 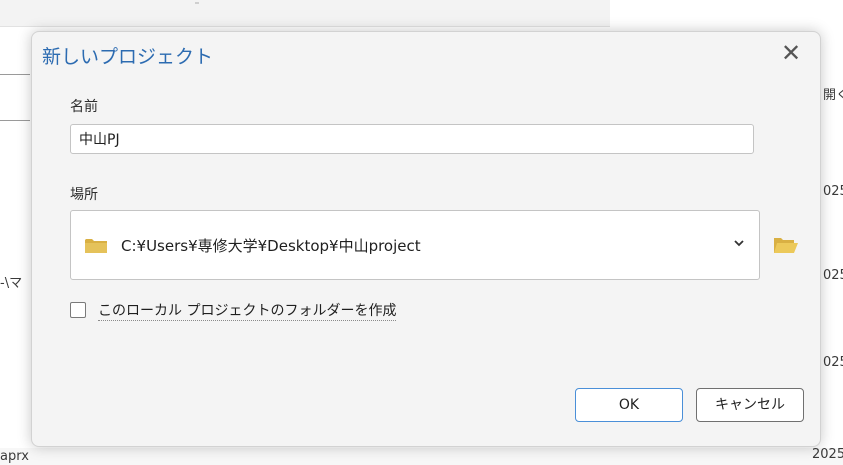 What do you see at coordinates (750, 405) in the screenshot?
I see `cancel-button: キャンセル` at bounding box center [750, 405].